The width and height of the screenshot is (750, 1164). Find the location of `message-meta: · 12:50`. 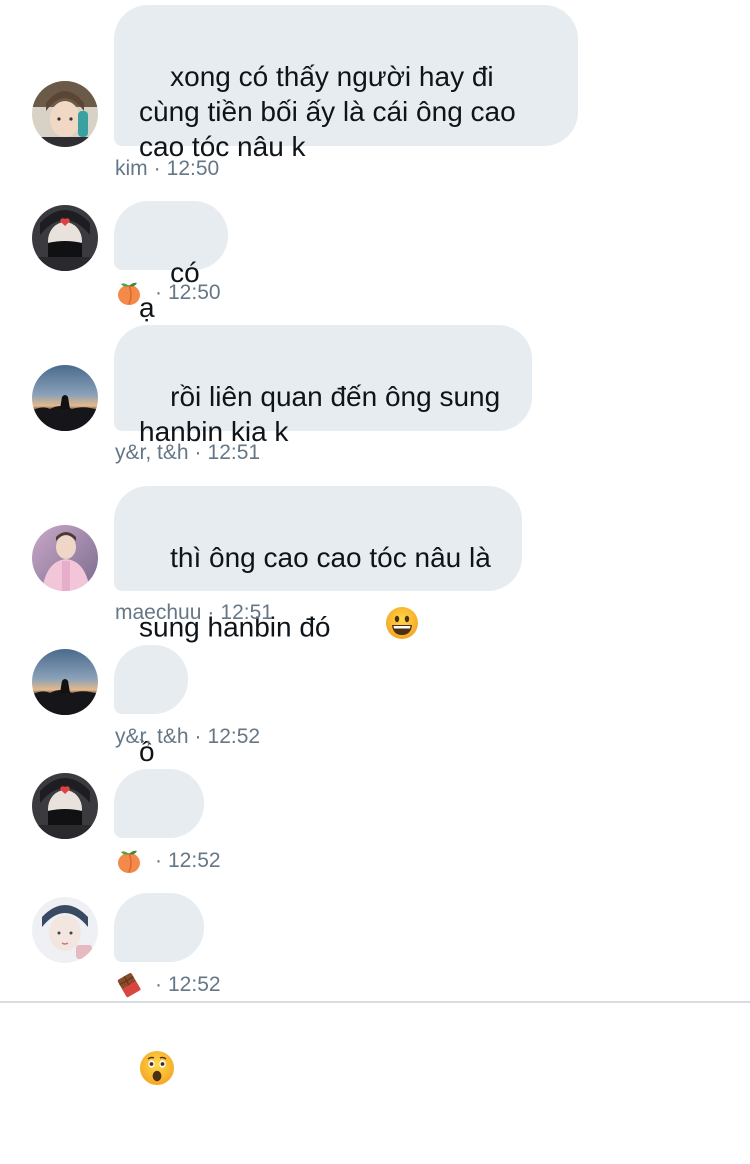

message-meta: · 12:50 is located at coordinates (168, 293).